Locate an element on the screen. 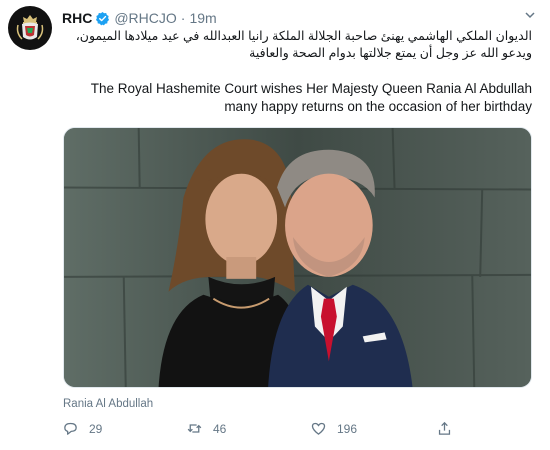 Image resolution: width=550 pixels, height=450 pixels. retweet-icon is located at coordinates (194, 428).